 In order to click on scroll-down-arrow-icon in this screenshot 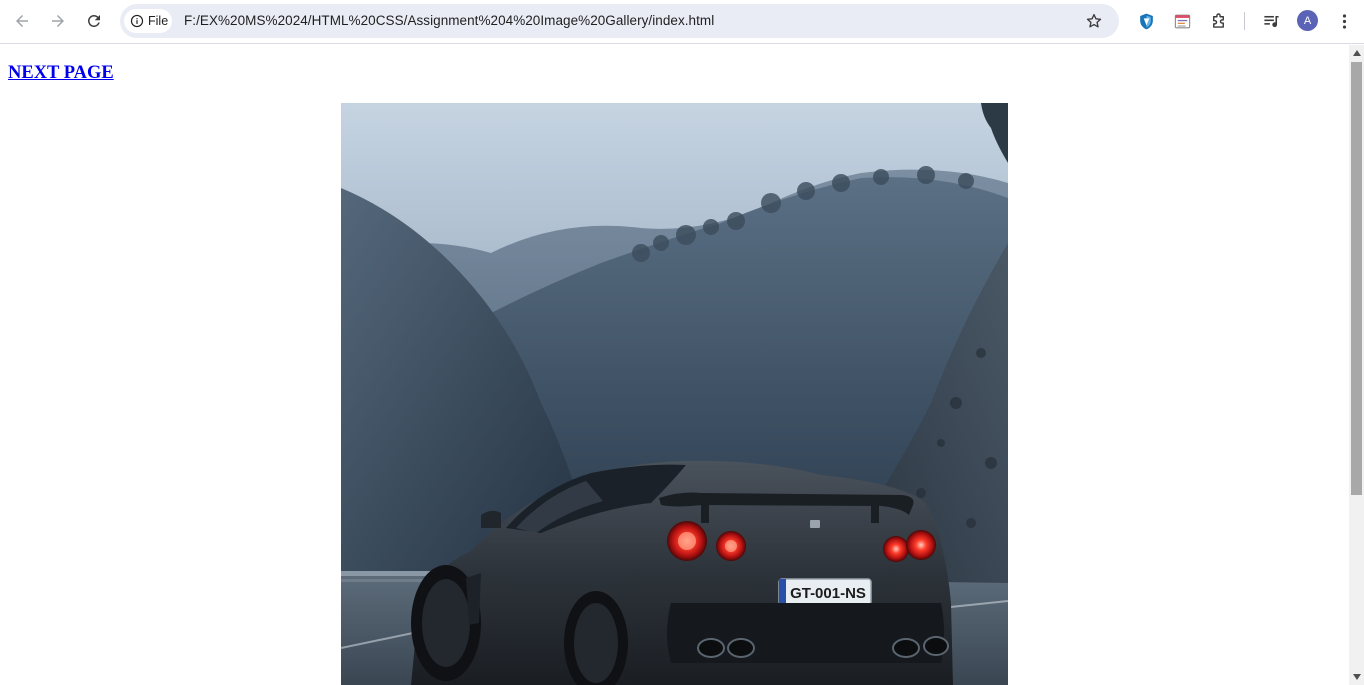, I will do `click(1356, 677)`.